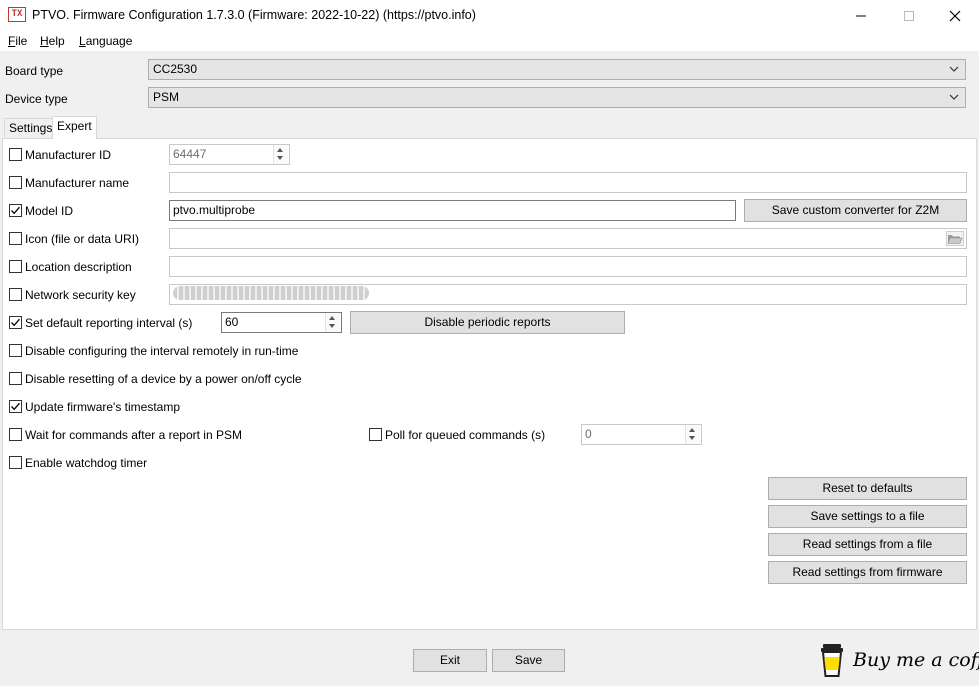 This screenshot has height=686, width=979. I want to click on save-settings-file-button: Save settings to a file, so click(867, 516).